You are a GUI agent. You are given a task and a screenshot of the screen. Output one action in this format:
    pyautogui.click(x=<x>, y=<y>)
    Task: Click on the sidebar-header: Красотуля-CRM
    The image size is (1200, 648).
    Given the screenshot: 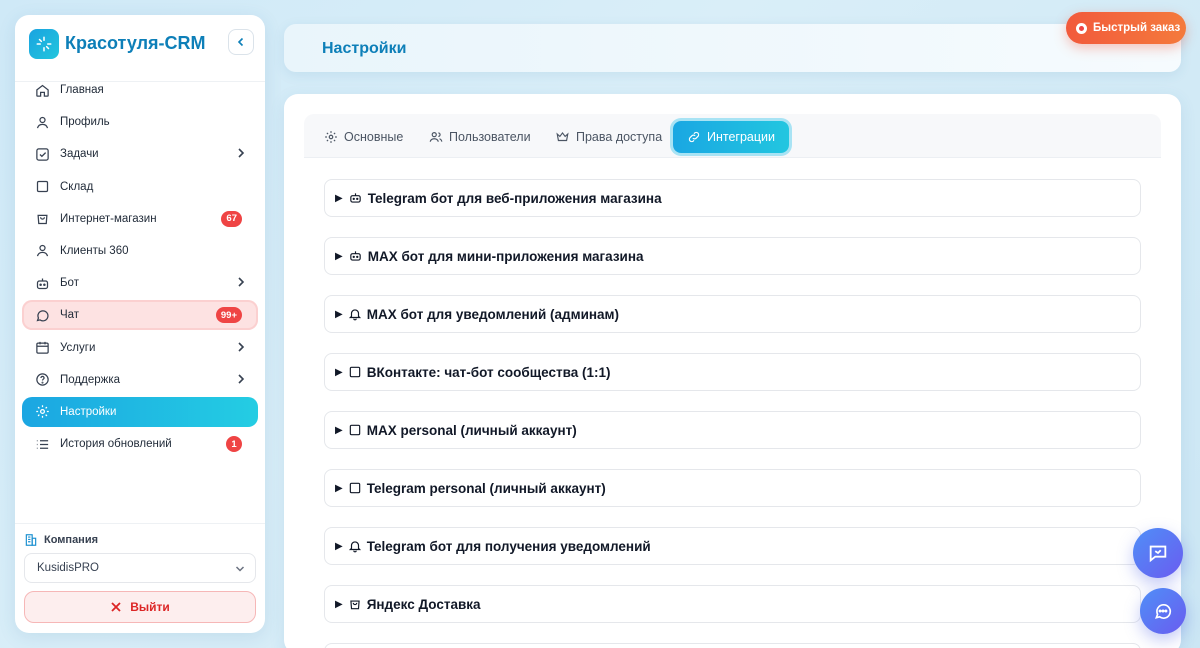 What is the action you would take?
    pyautogui.click(x=140, y=43)
    